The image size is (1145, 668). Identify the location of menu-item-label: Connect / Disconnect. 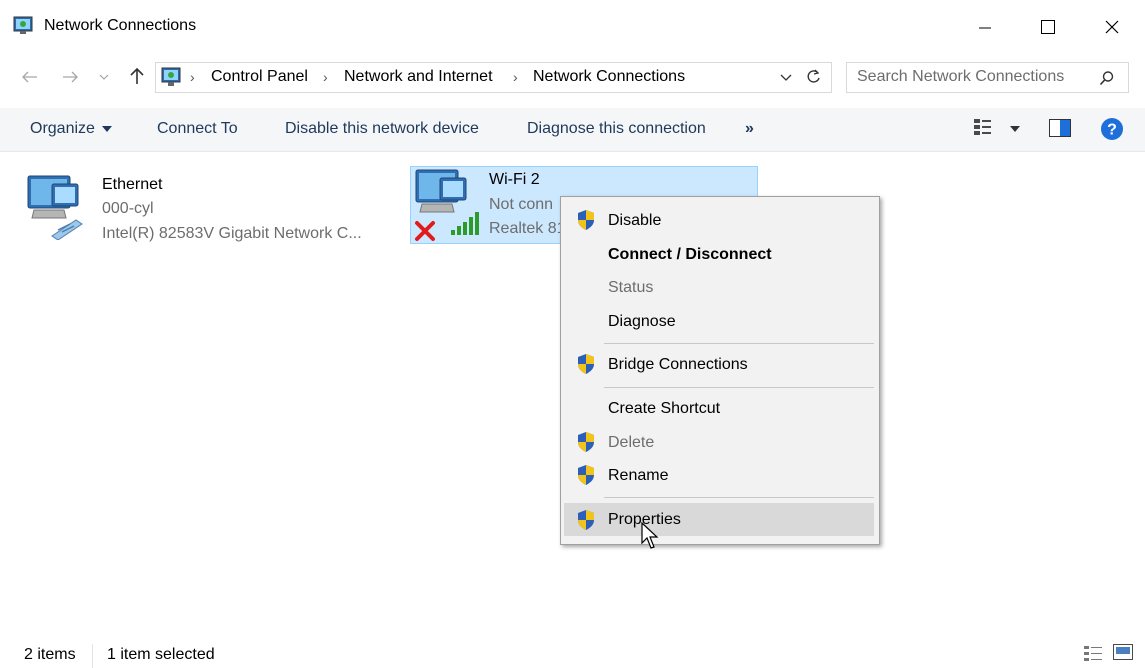
(690, 254).